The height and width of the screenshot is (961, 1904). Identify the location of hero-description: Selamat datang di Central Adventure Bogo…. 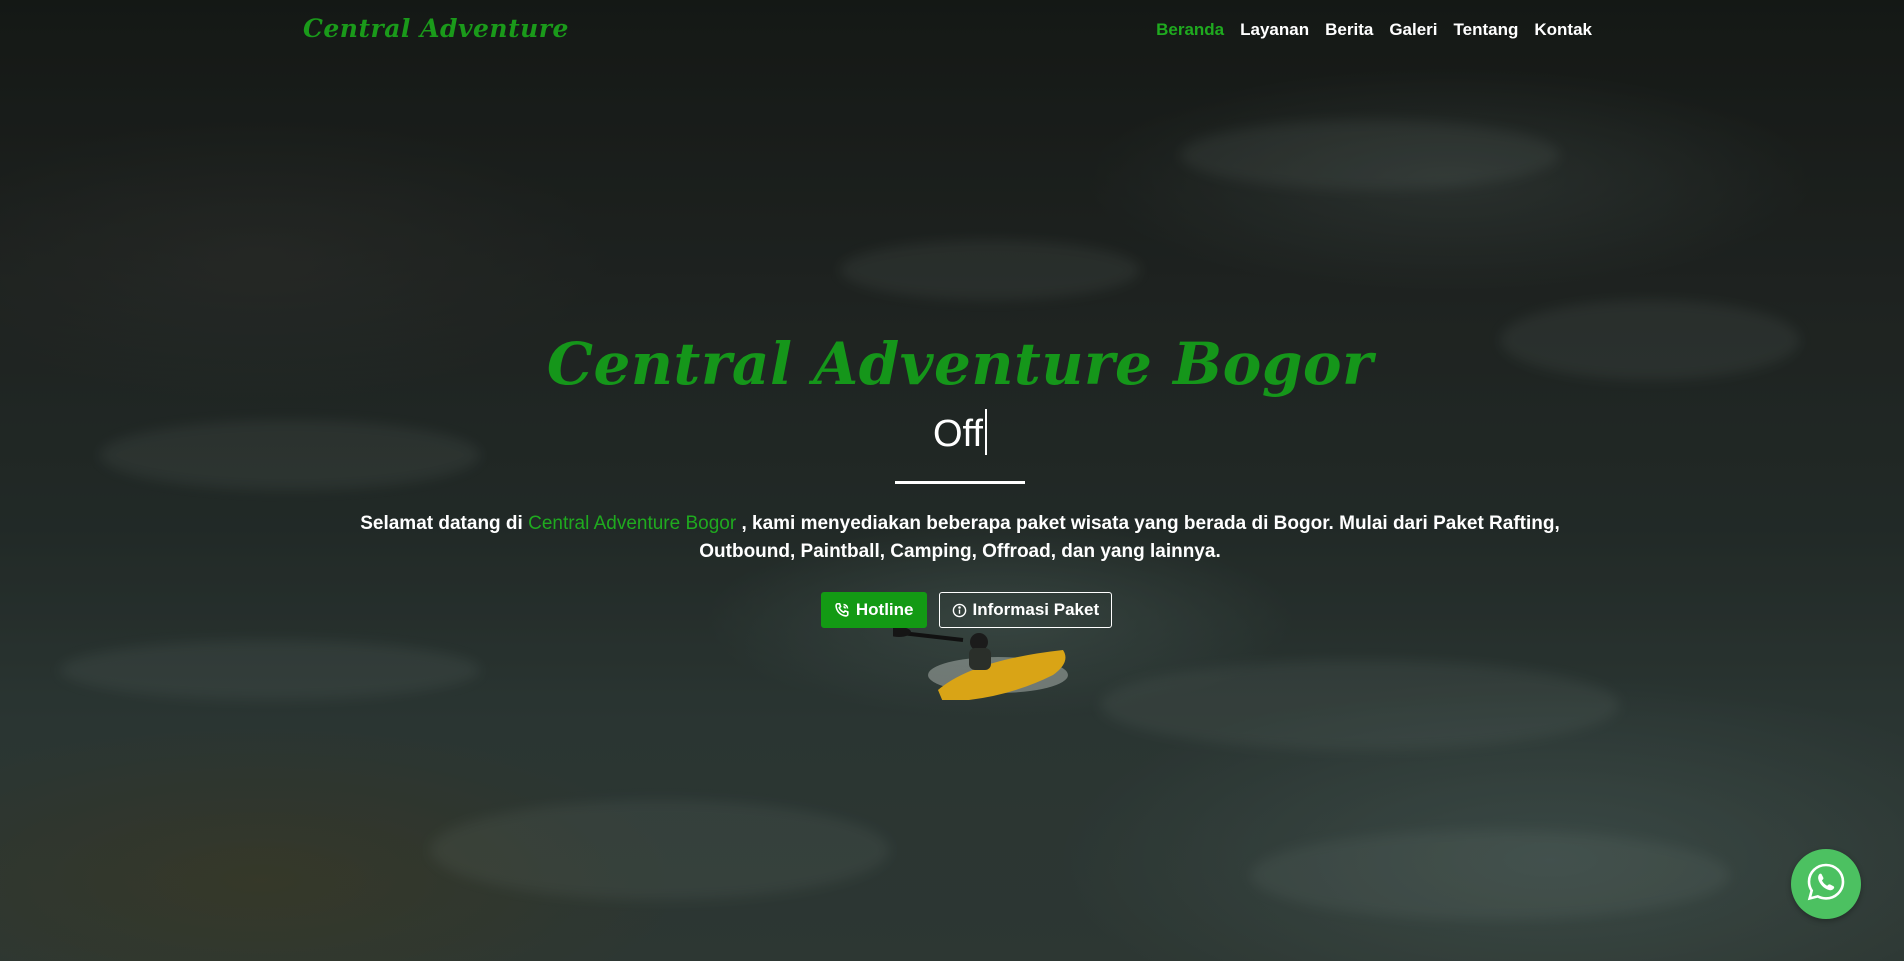
(960, 538).